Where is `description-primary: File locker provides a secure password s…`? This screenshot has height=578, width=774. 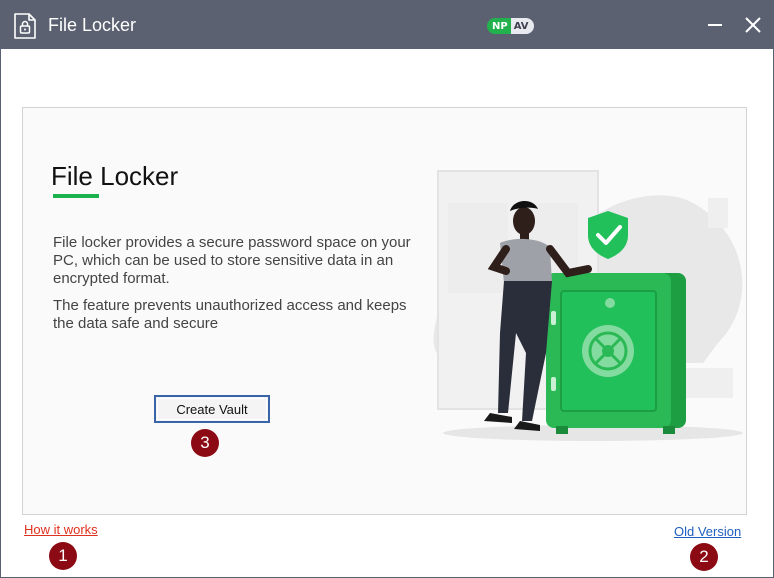 description-primary: File locker provides a secure password s… is located at coordinates (232, 260).